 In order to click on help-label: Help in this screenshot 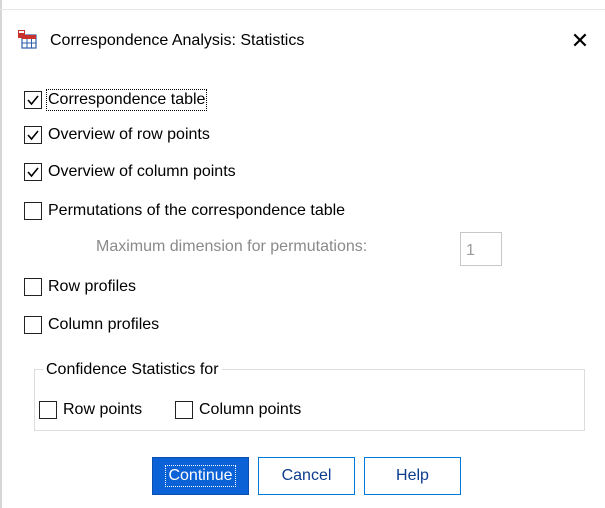, I will do `click(412, 475)`.